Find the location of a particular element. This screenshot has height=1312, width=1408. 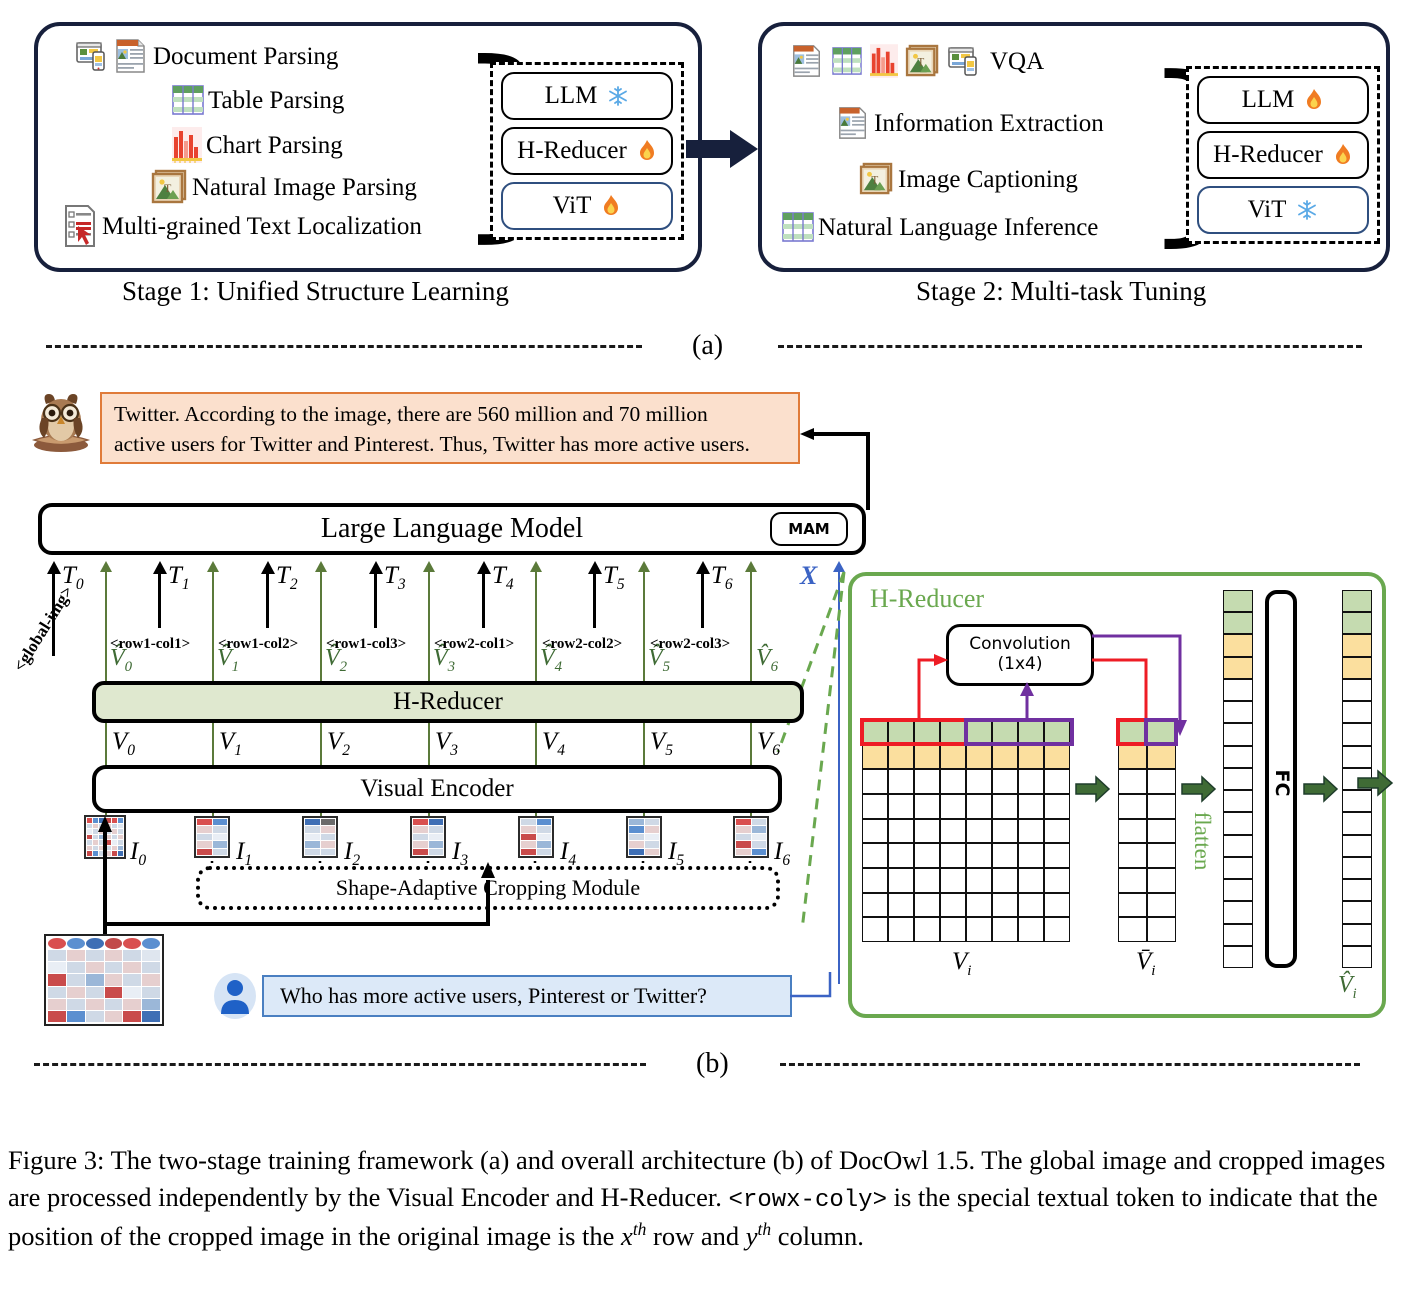

stage1-module-llm: LLM is located at coordinates (587, 96).